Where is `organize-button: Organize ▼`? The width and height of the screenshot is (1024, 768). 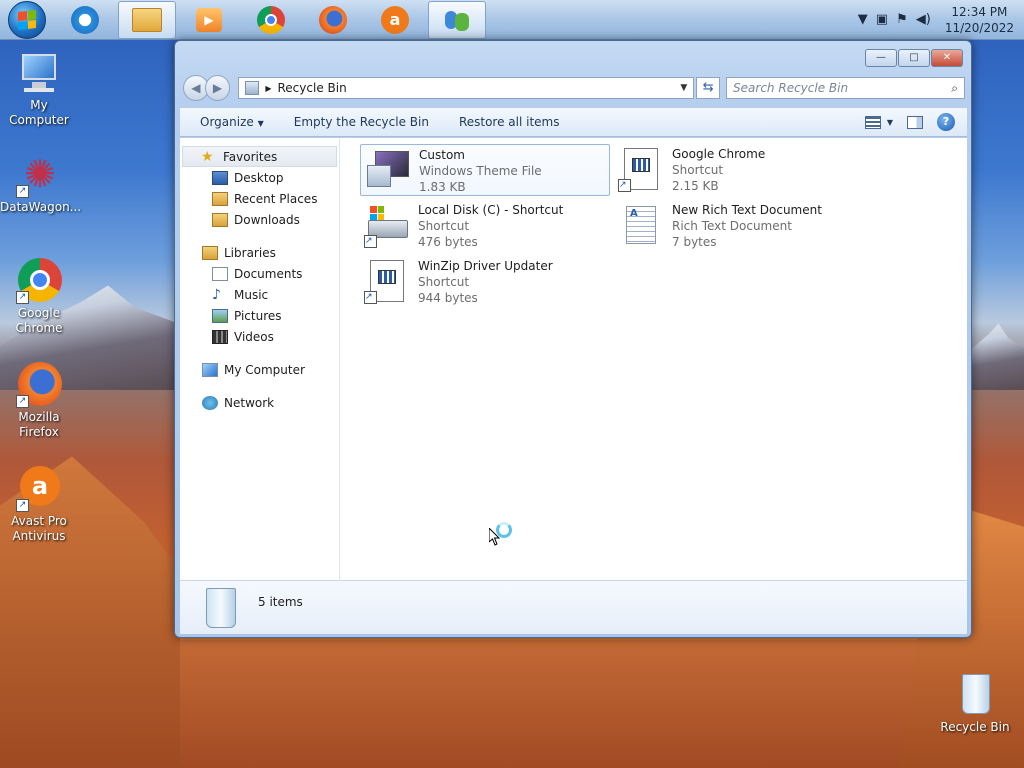
organize-button: Organize ▼ is located at coordinates (232, 122).